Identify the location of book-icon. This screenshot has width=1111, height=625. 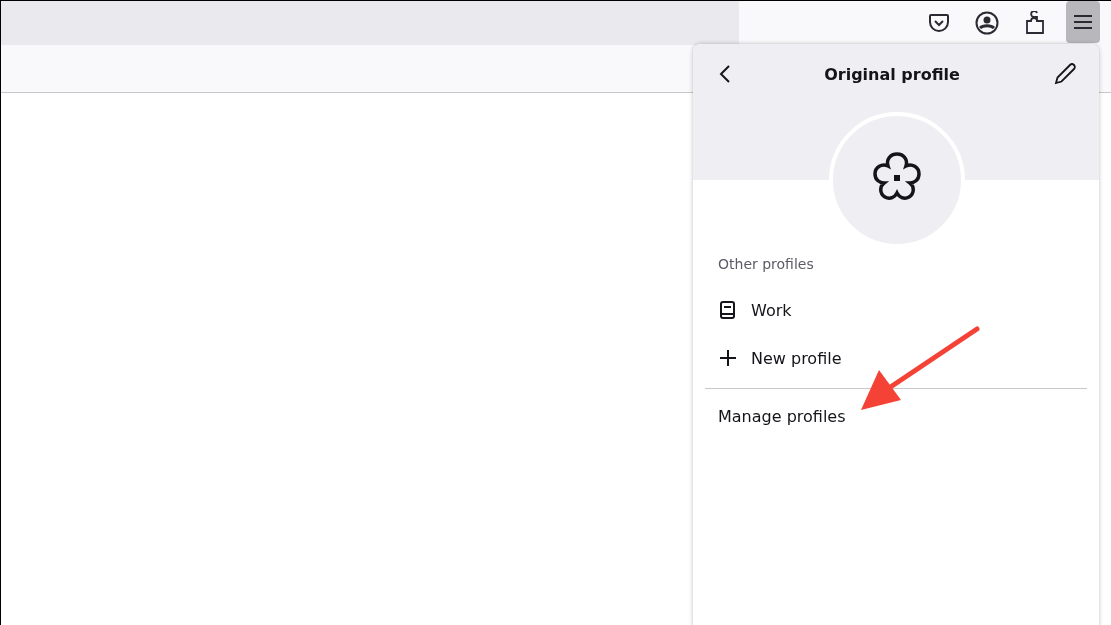
(728, 310).